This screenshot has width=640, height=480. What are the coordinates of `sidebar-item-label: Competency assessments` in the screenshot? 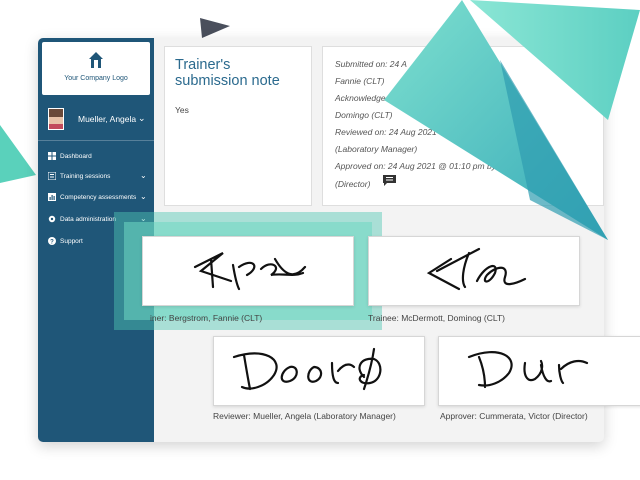 It's located at (98, 197).